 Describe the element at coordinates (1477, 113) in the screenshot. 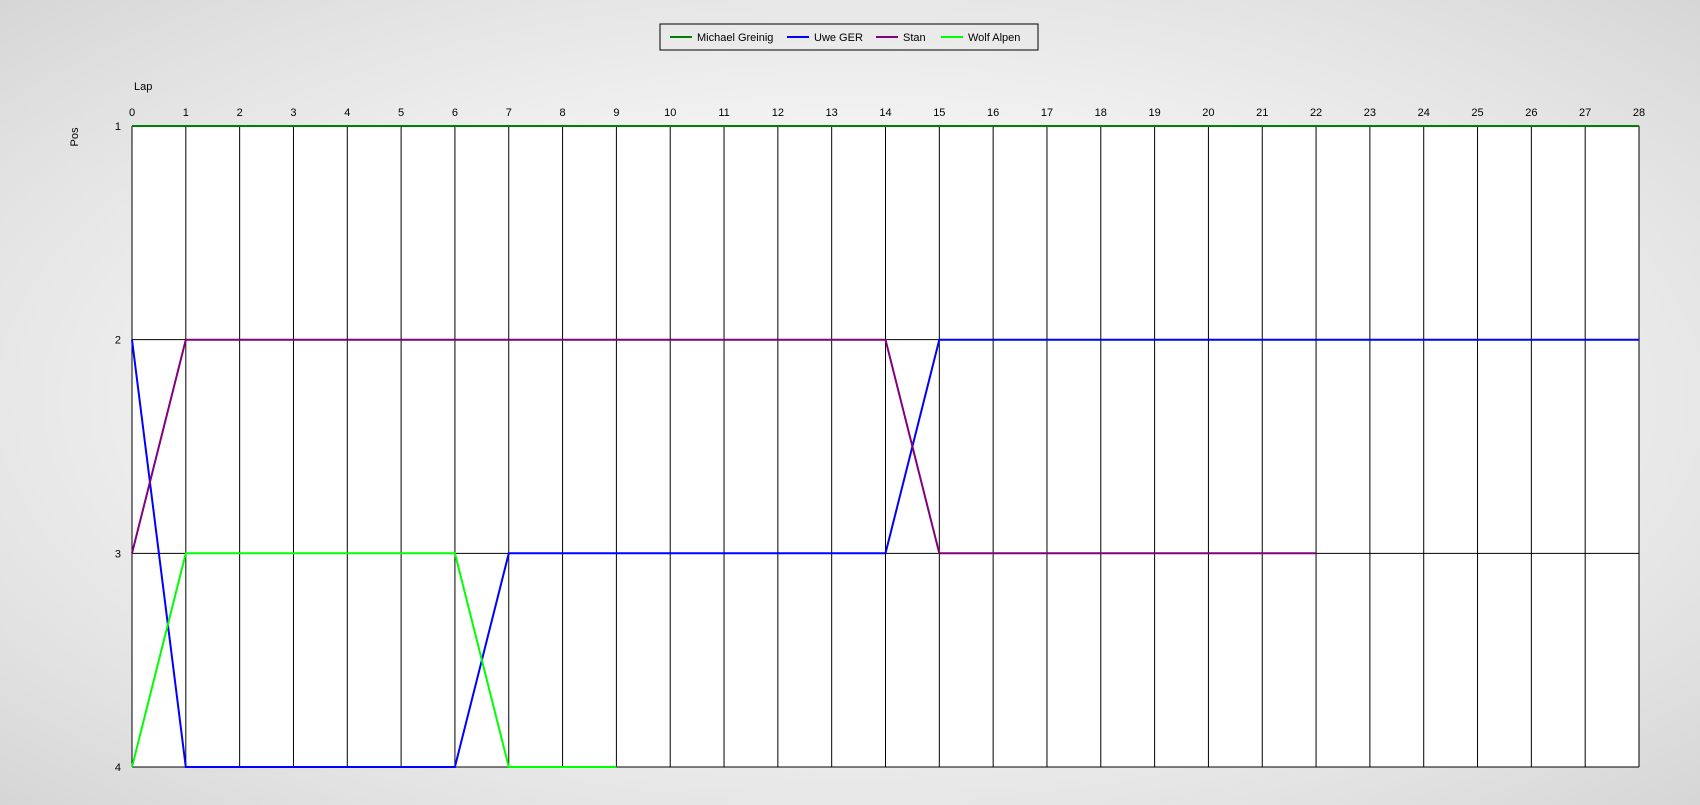

I see `x-tick-label: 25` at that location.